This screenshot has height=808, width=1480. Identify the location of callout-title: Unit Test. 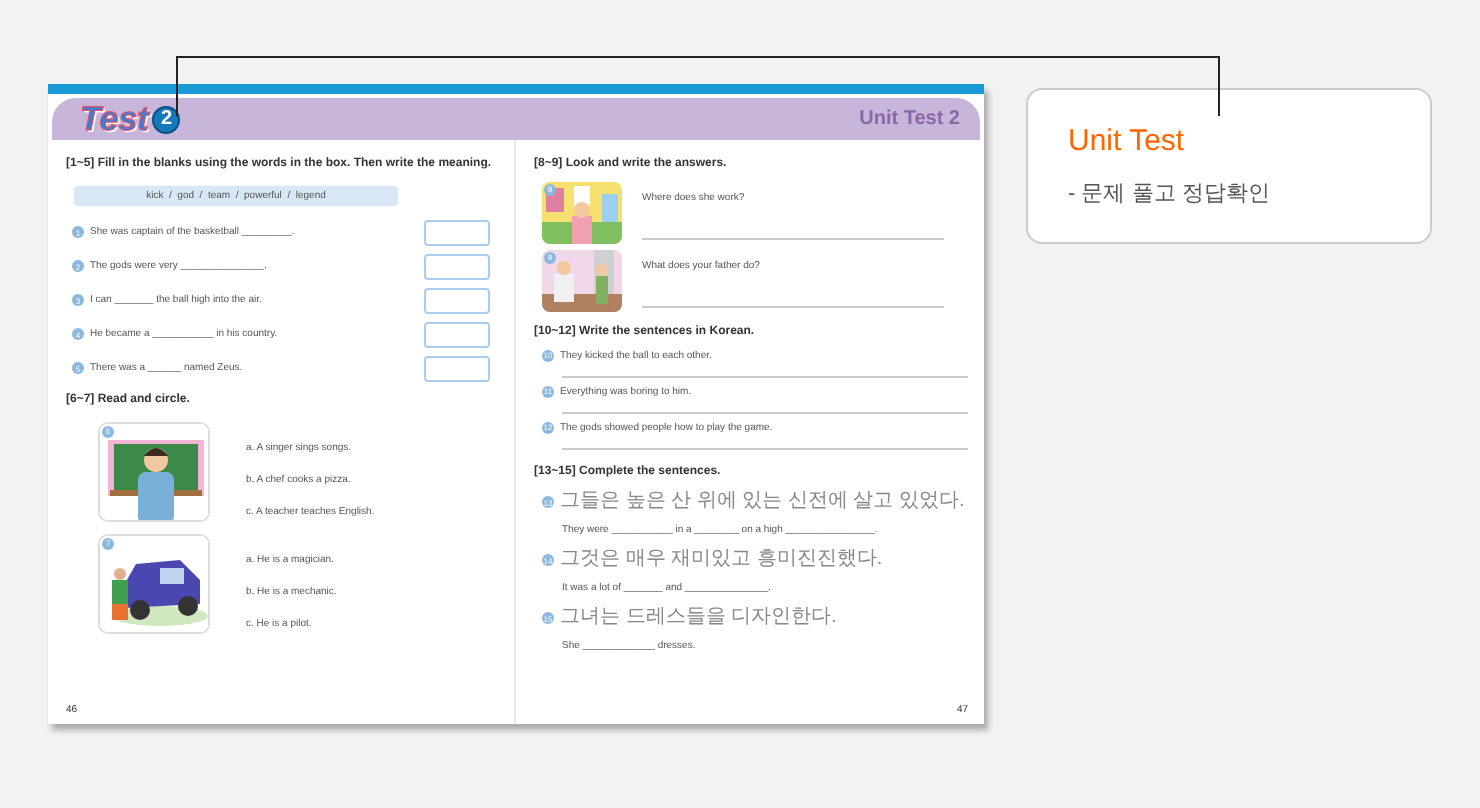
(1127, 141).